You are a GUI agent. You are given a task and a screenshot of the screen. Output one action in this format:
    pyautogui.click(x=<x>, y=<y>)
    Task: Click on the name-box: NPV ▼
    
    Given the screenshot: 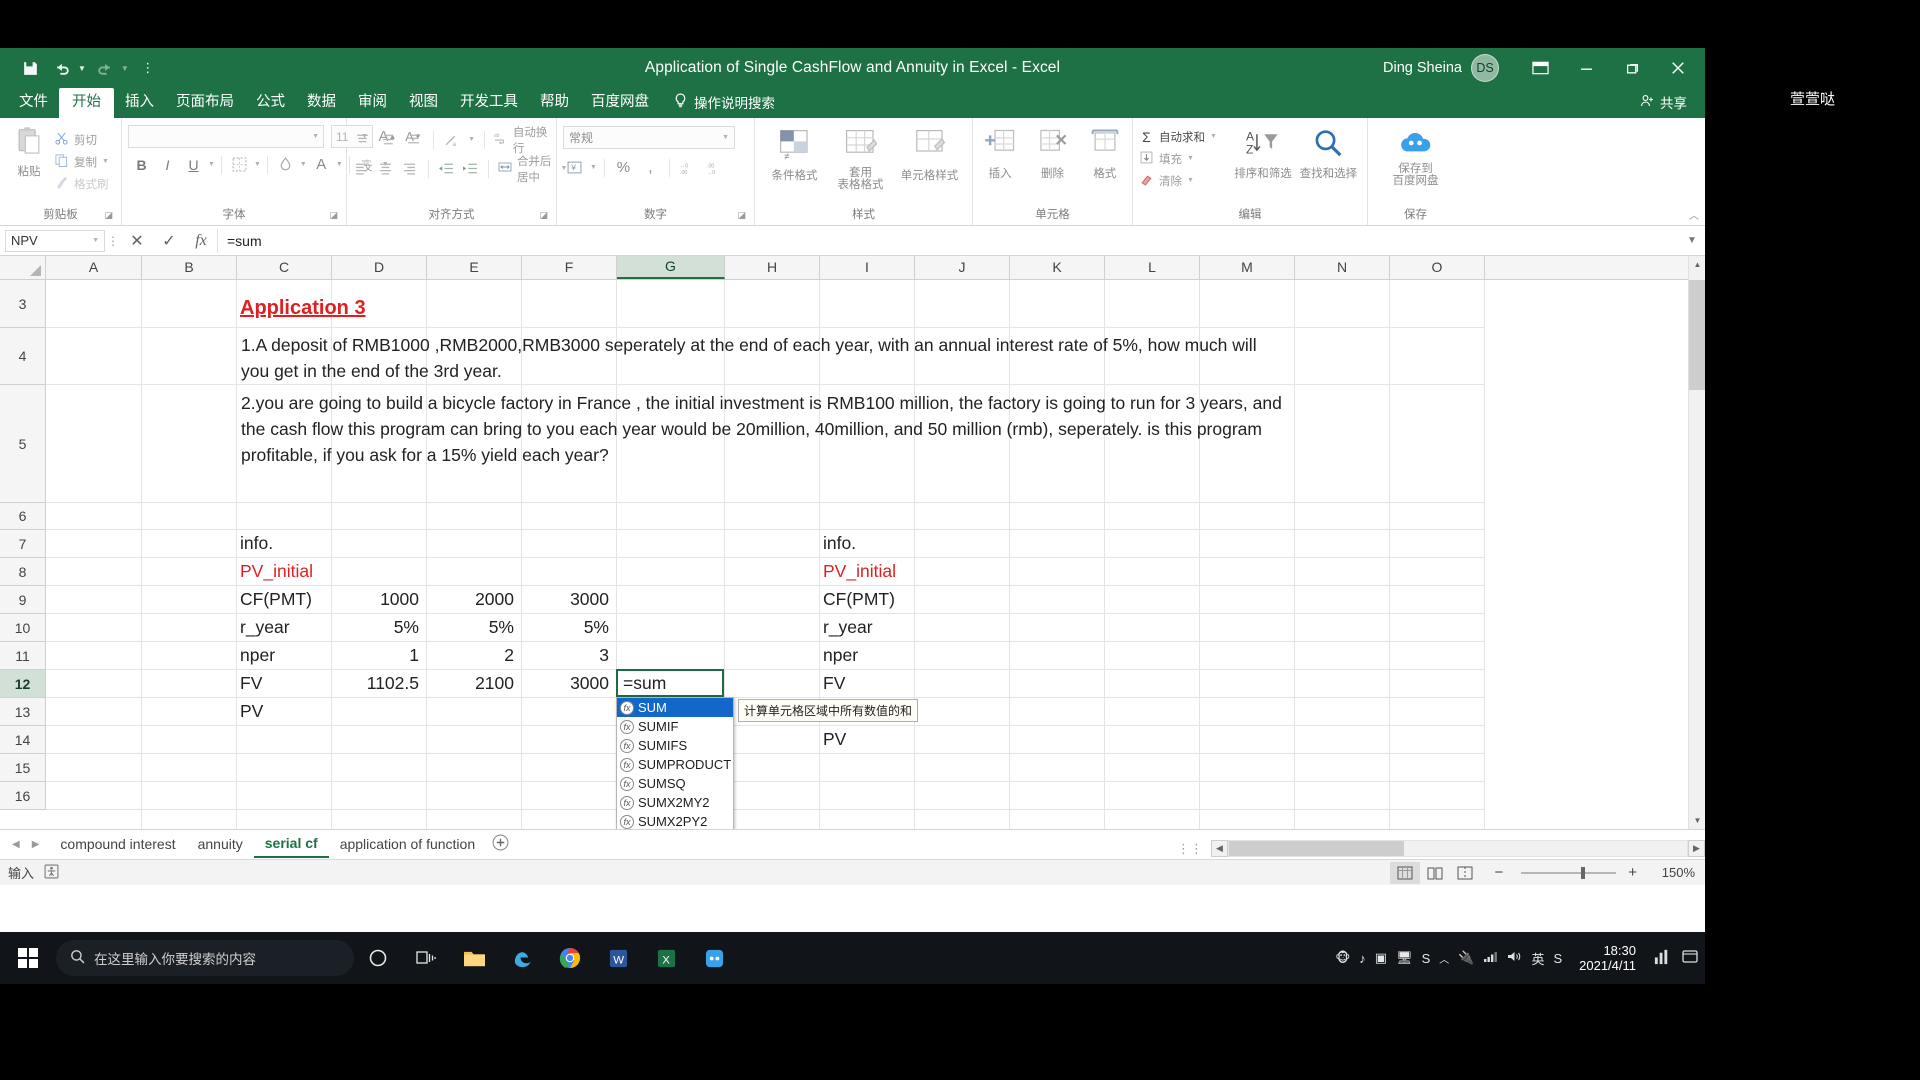 What is the action you would take?
    pyautogui.click(x=55, y=240)
    